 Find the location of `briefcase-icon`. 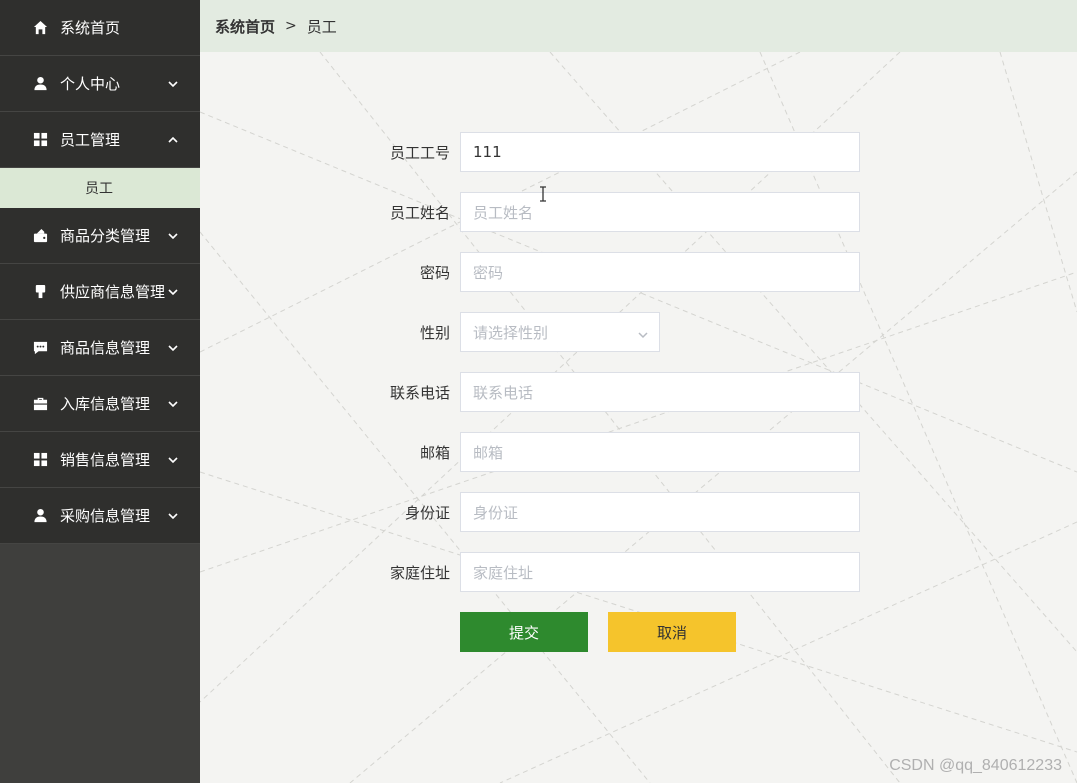

briefcase-icon is located at coordinates (40, 404).